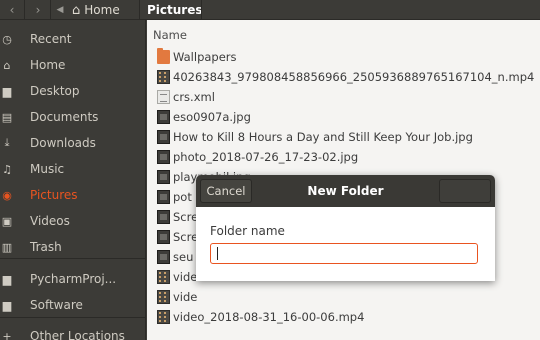 Image resolution: width=540 pixels, height=340 pixels. What do you see at coordinates (7, 169) in the screenshot?
I see `music-icon: ♫` at bounding box center [7, 169].